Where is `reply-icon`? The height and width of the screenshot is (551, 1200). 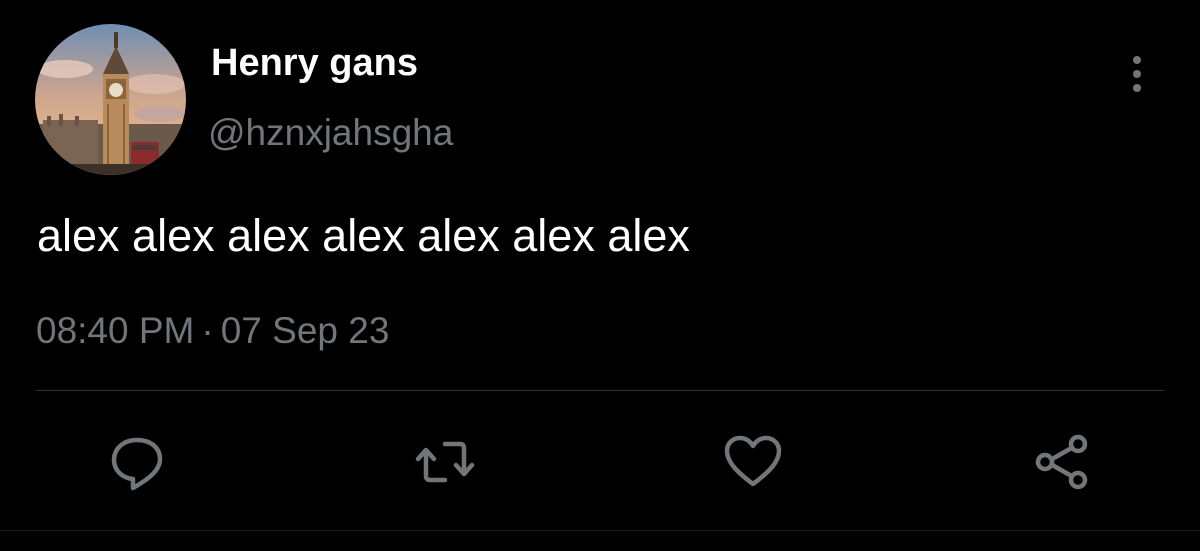 reply-icon is located at coordinates (137, 464).